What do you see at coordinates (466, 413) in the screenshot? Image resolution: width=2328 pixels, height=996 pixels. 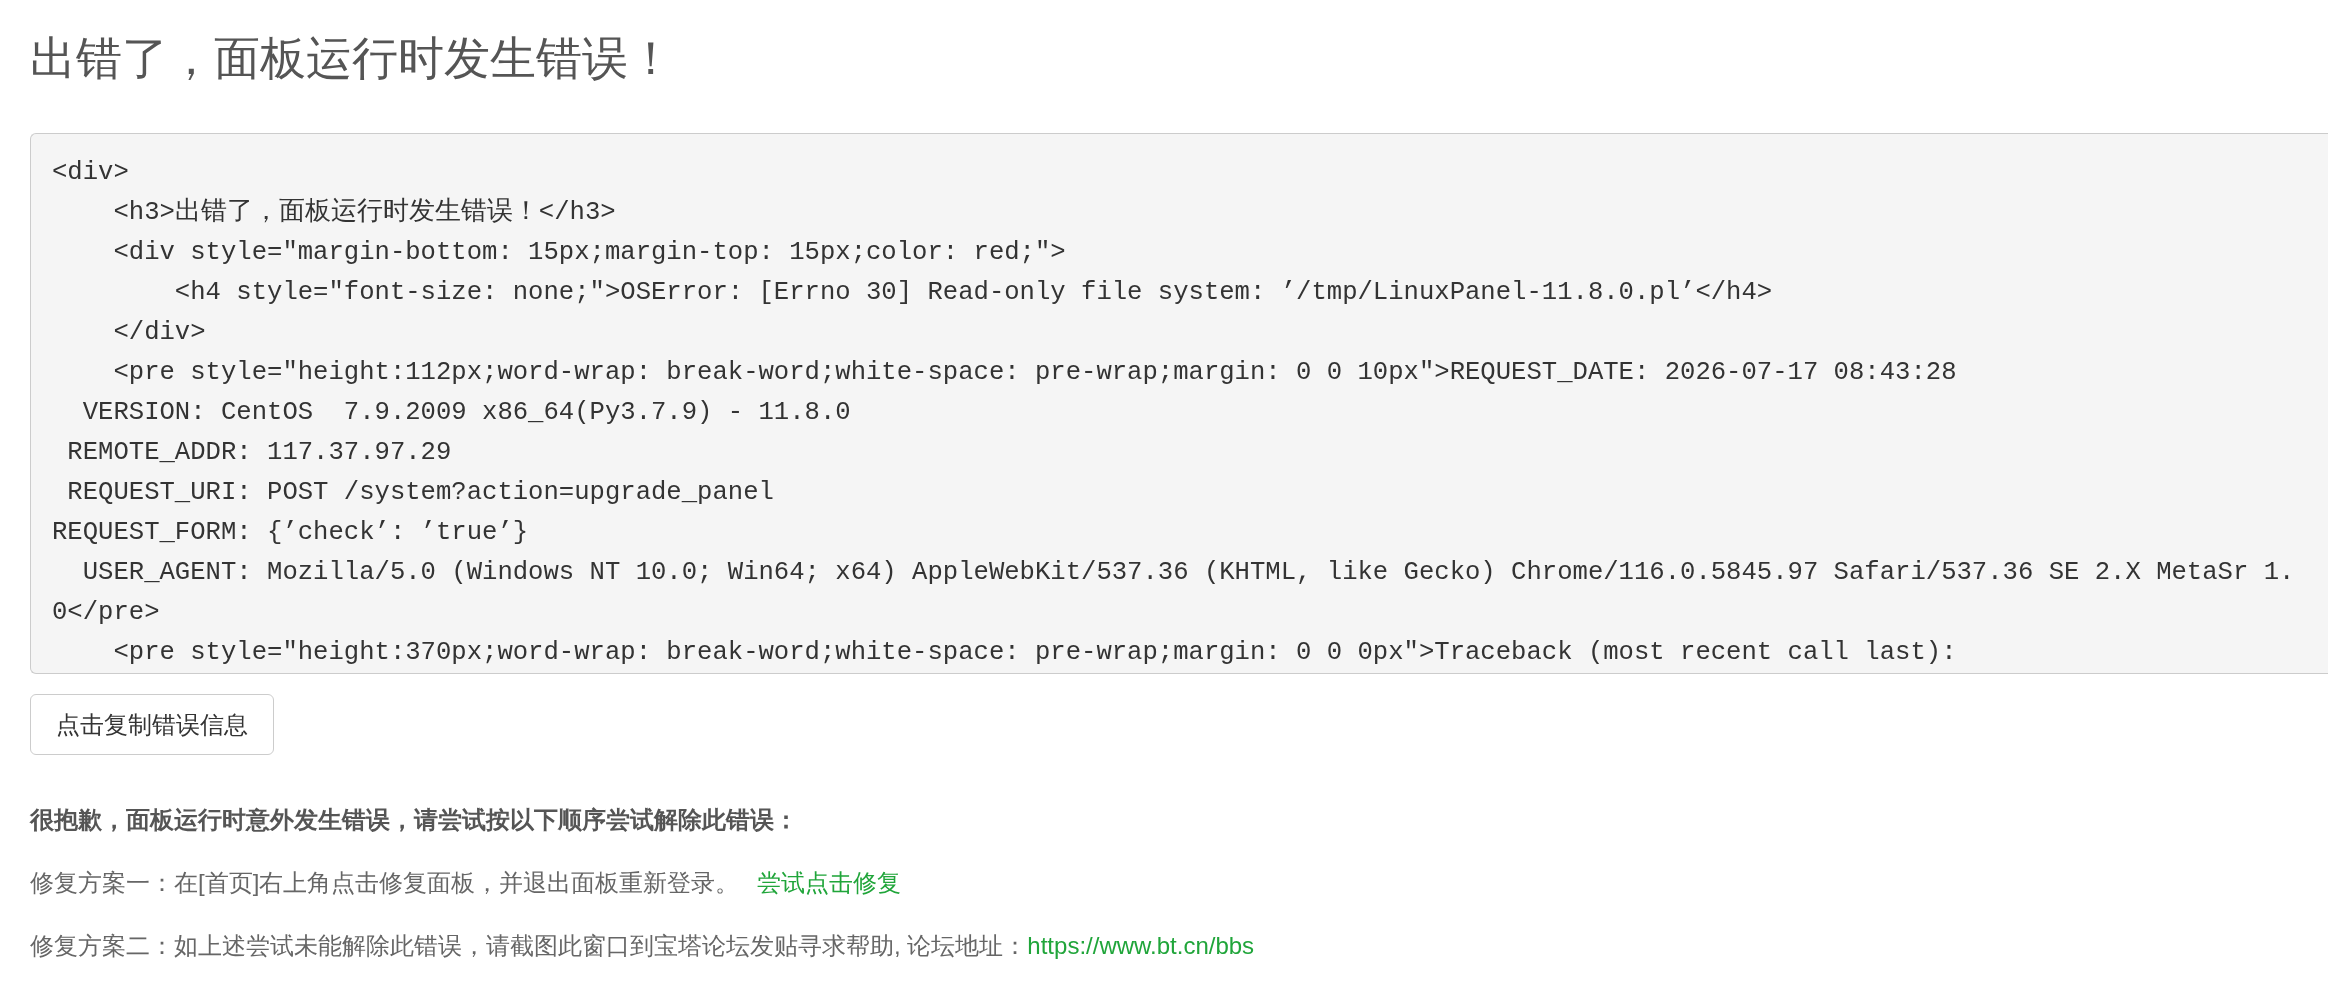 I see `code-line: VERSION: CentOS 7.9.2009 x86_64(Py3.7.9) - 11.8.0` at bounding box center [466, 413].